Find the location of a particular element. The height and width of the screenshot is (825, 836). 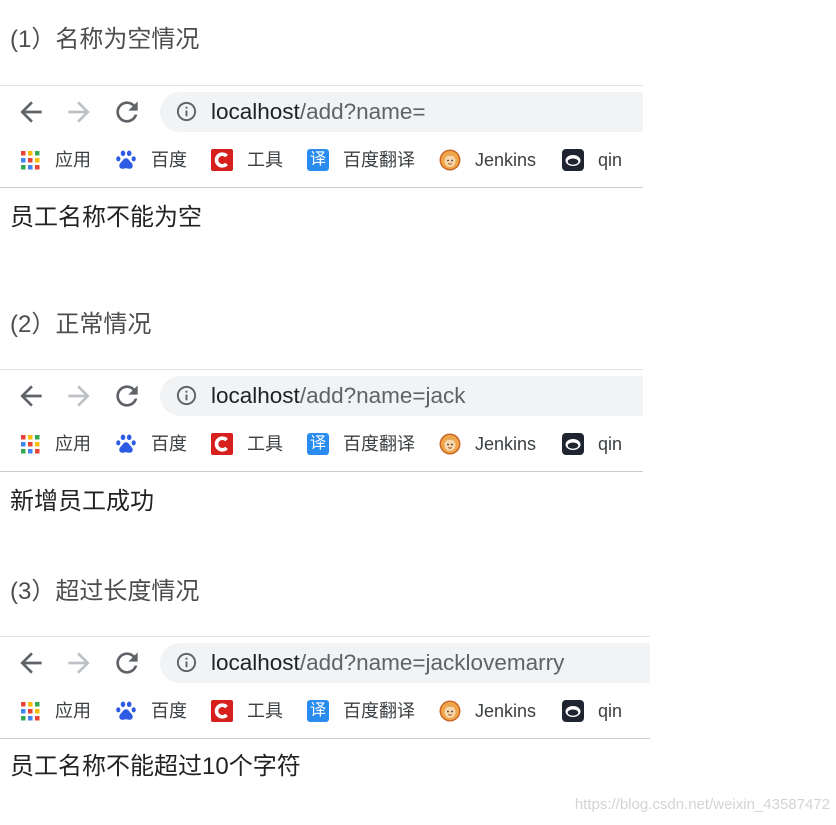

section-3-page-result: 员工名称不能超过10个字符 is located at coordinates (155, 766).